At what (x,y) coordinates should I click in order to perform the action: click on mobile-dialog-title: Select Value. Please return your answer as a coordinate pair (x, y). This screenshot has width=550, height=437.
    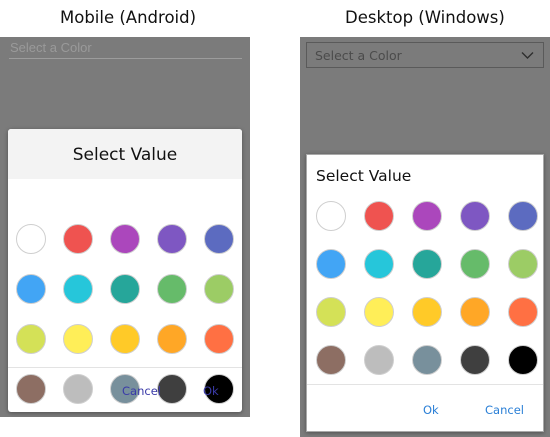
    Looking at the image, I should click on (125, 155).